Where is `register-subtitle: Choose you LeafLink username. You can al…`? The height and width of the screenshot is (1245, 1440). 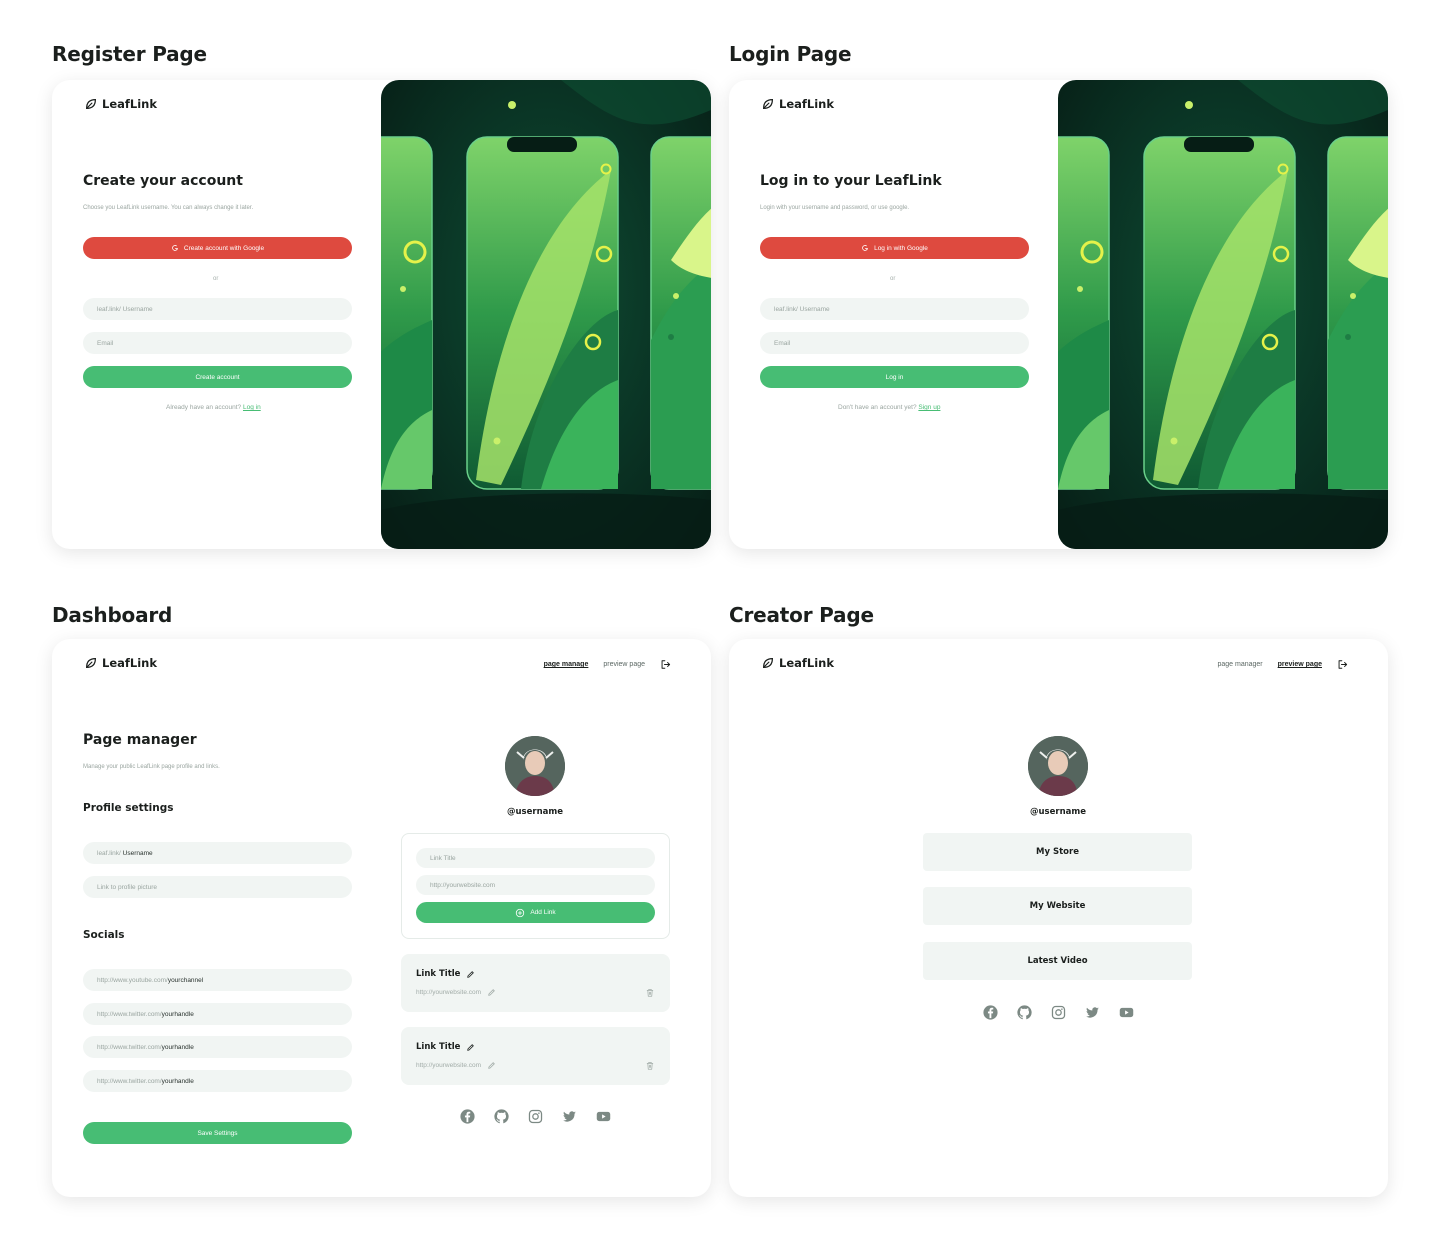 register-subtitle: Choose you LeafLink username. You can al… is located at coordinates (168, 208).